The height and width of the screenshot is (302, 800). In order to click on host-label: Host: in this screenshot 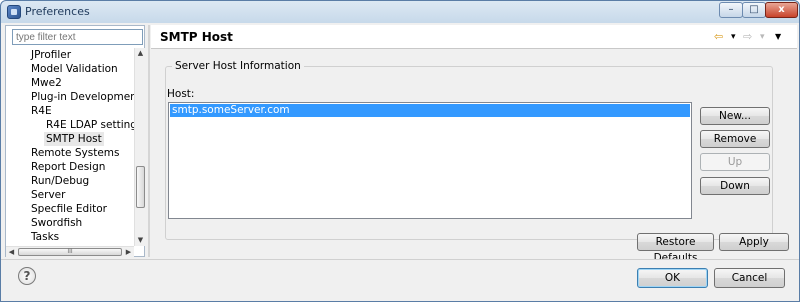, I will do `click(181, 94)`.